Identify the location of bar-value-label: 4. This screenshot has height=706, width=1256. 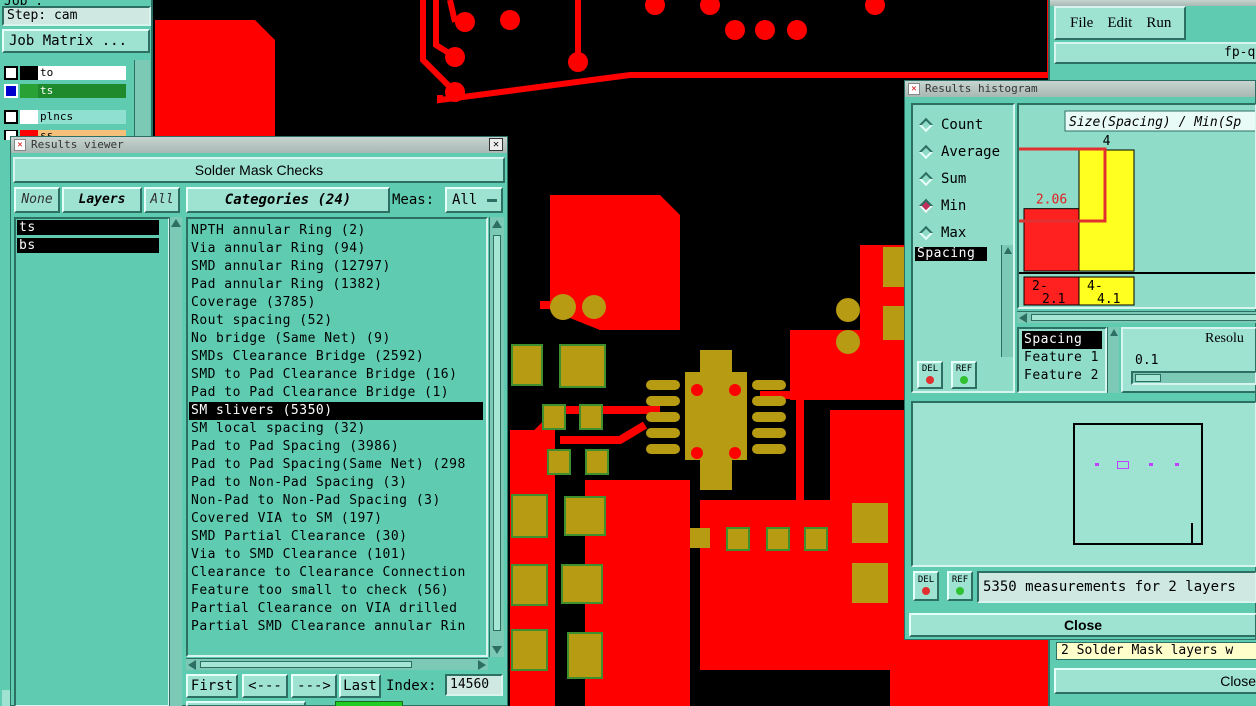
(1107, 141).